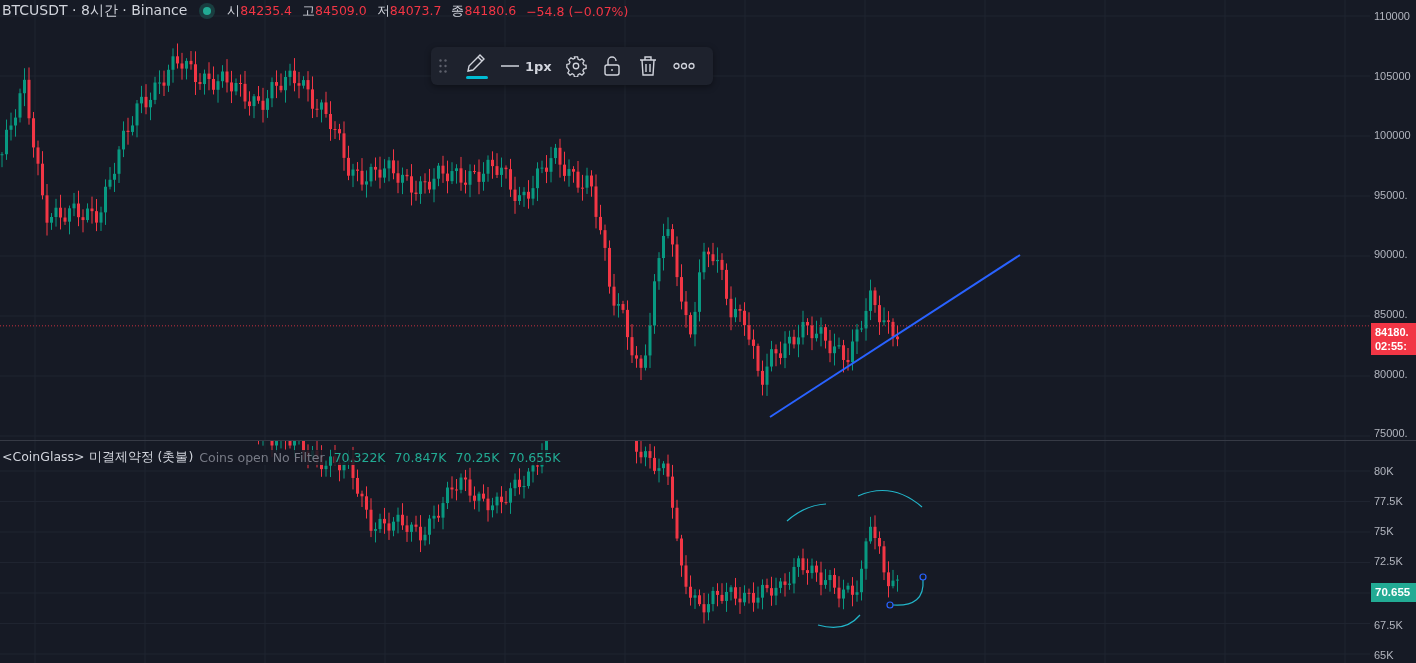 Image resolution: width=1416 pixels, height=663 pixels. Describe the element at coordinates (1391, 314) in the screenshot. I see `price-axis-label: 85000.` at that location.